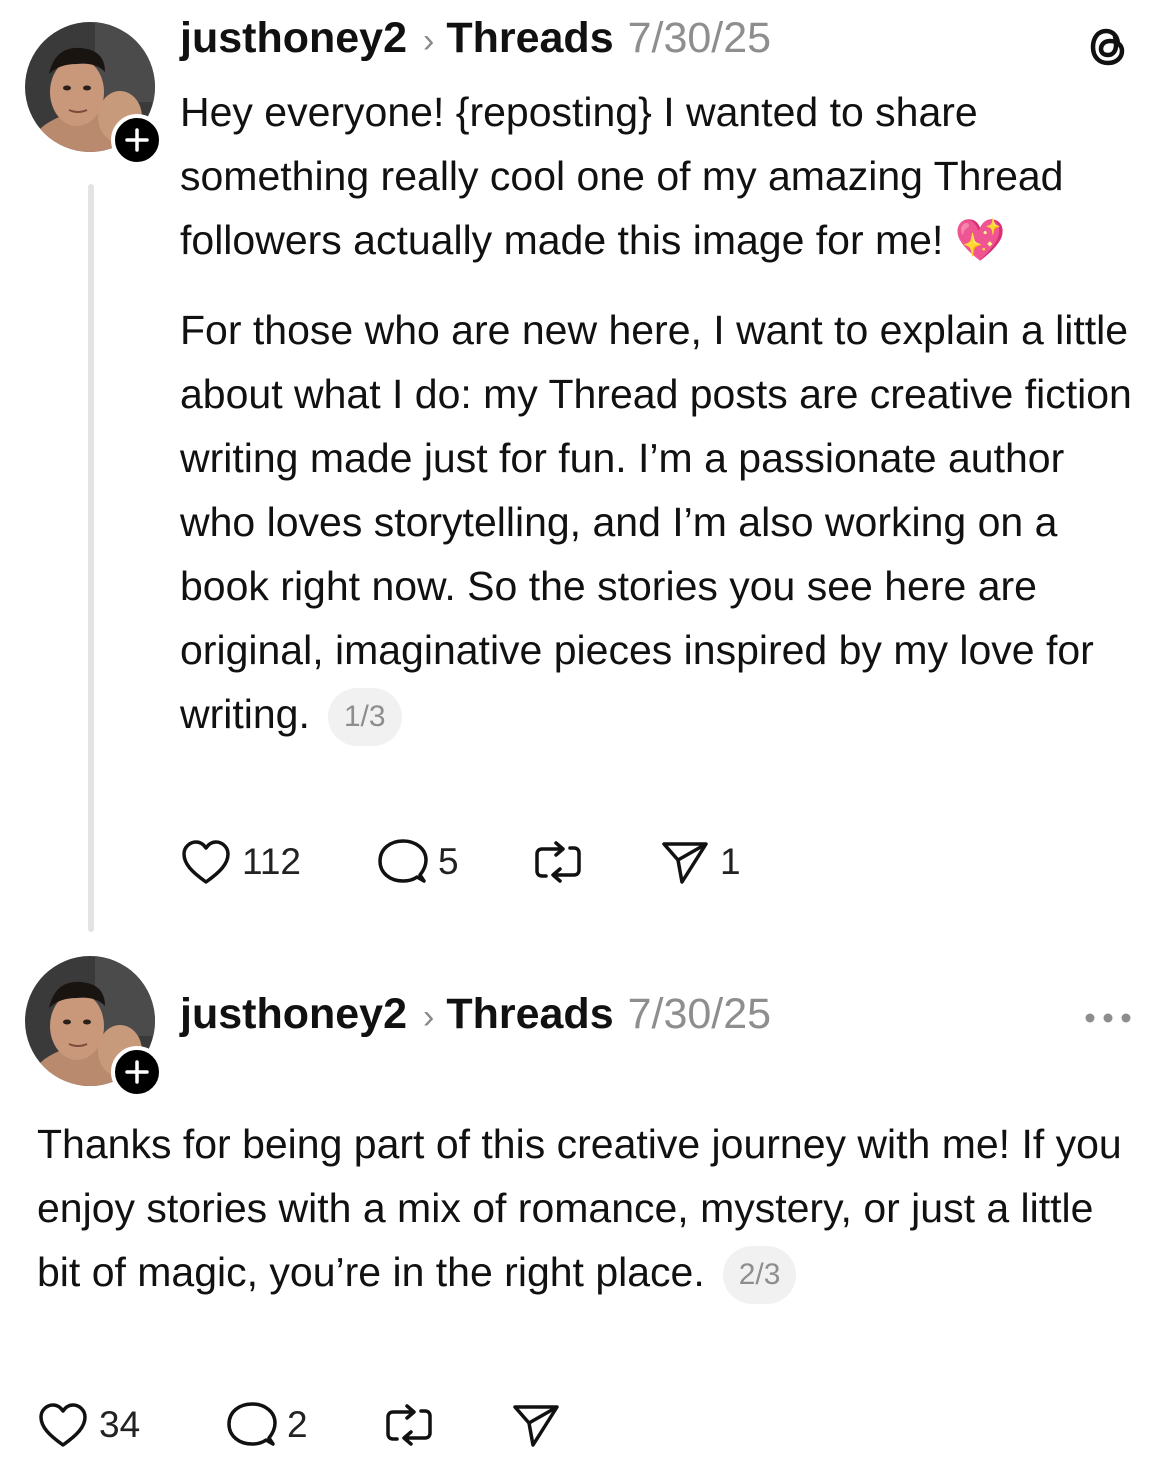 The height and width of the screenshot is (1483, 1170). I want to click on reply-count: 2, so click(297, 1424).